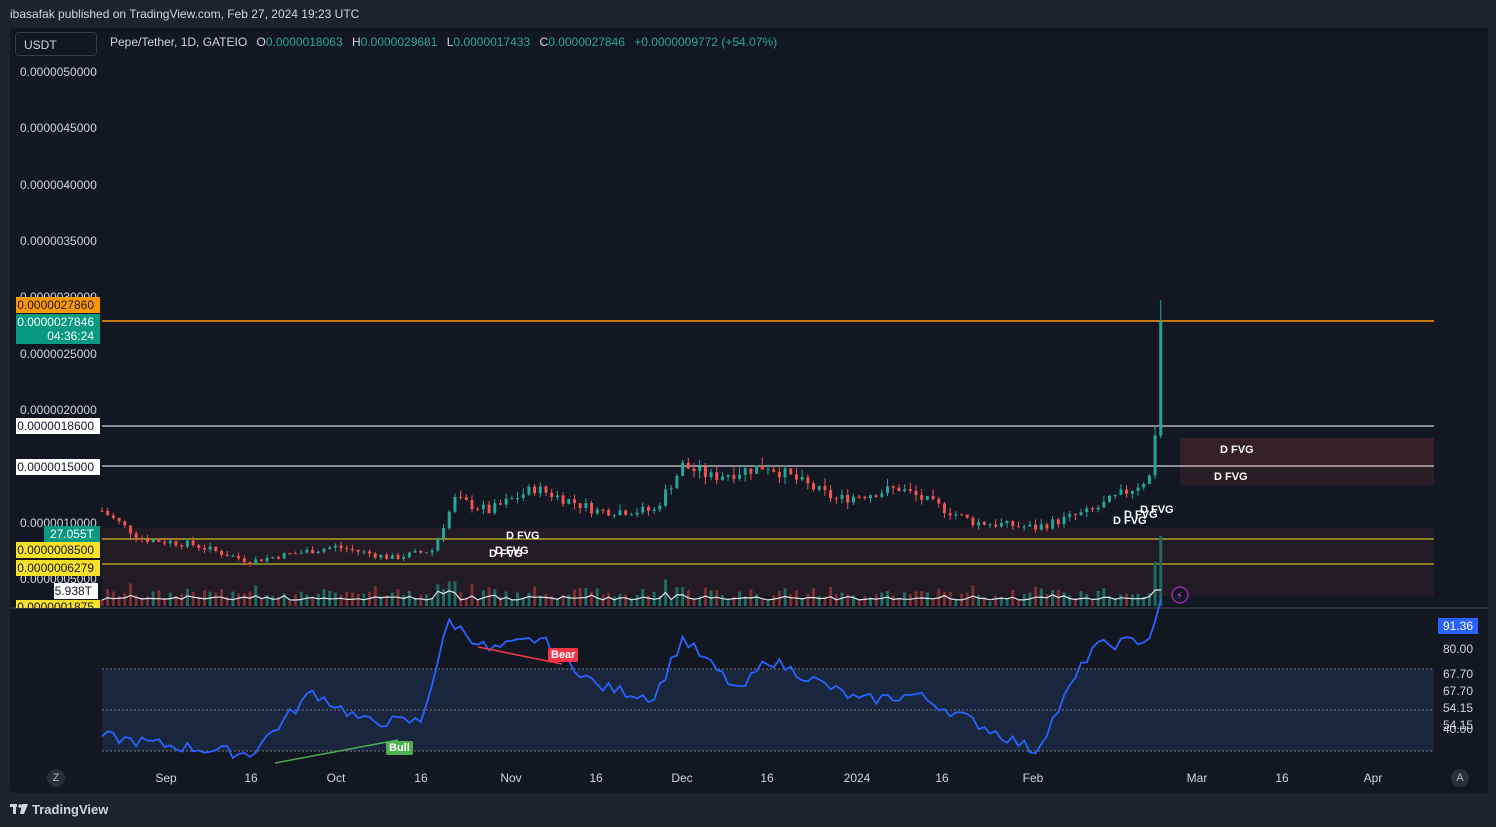  What do you see at coordinates (178, 42) in the screenshot?
I see `symbol-title: Pepe/Tether, 1D, GATEIO` at bounding box center [178, 42].